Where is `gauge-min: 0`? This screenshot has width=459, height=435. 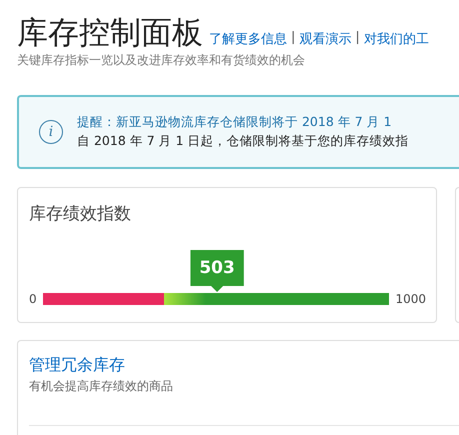
gauge-min: 0 is located at coordinates (33, 299).